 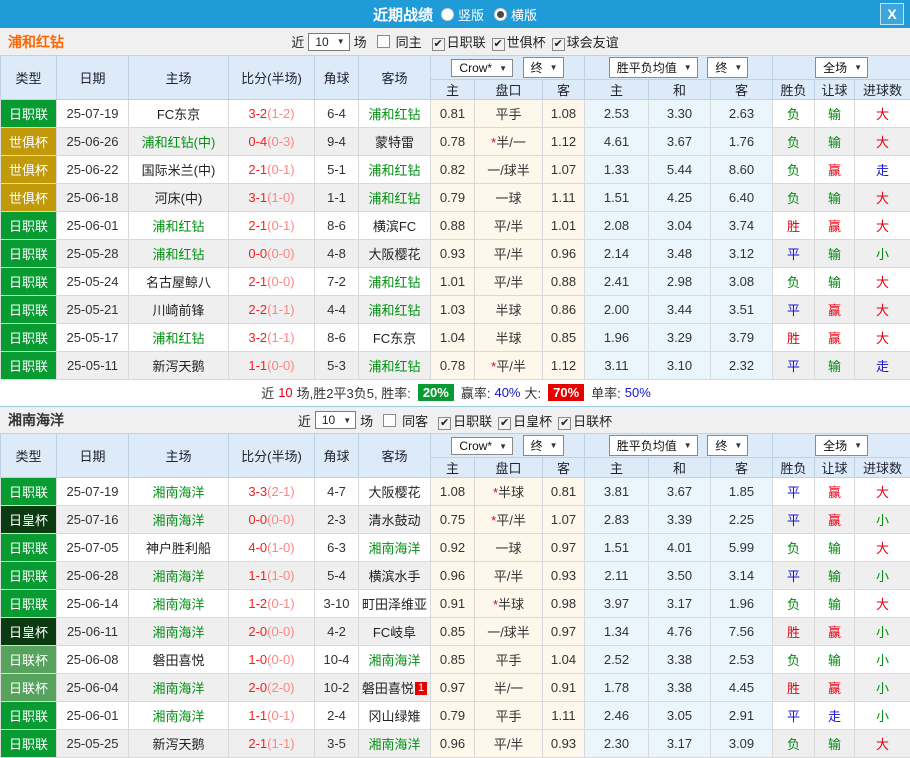 I want to click on cell-league-type: 日皇杯, so click(x=29, y=520).